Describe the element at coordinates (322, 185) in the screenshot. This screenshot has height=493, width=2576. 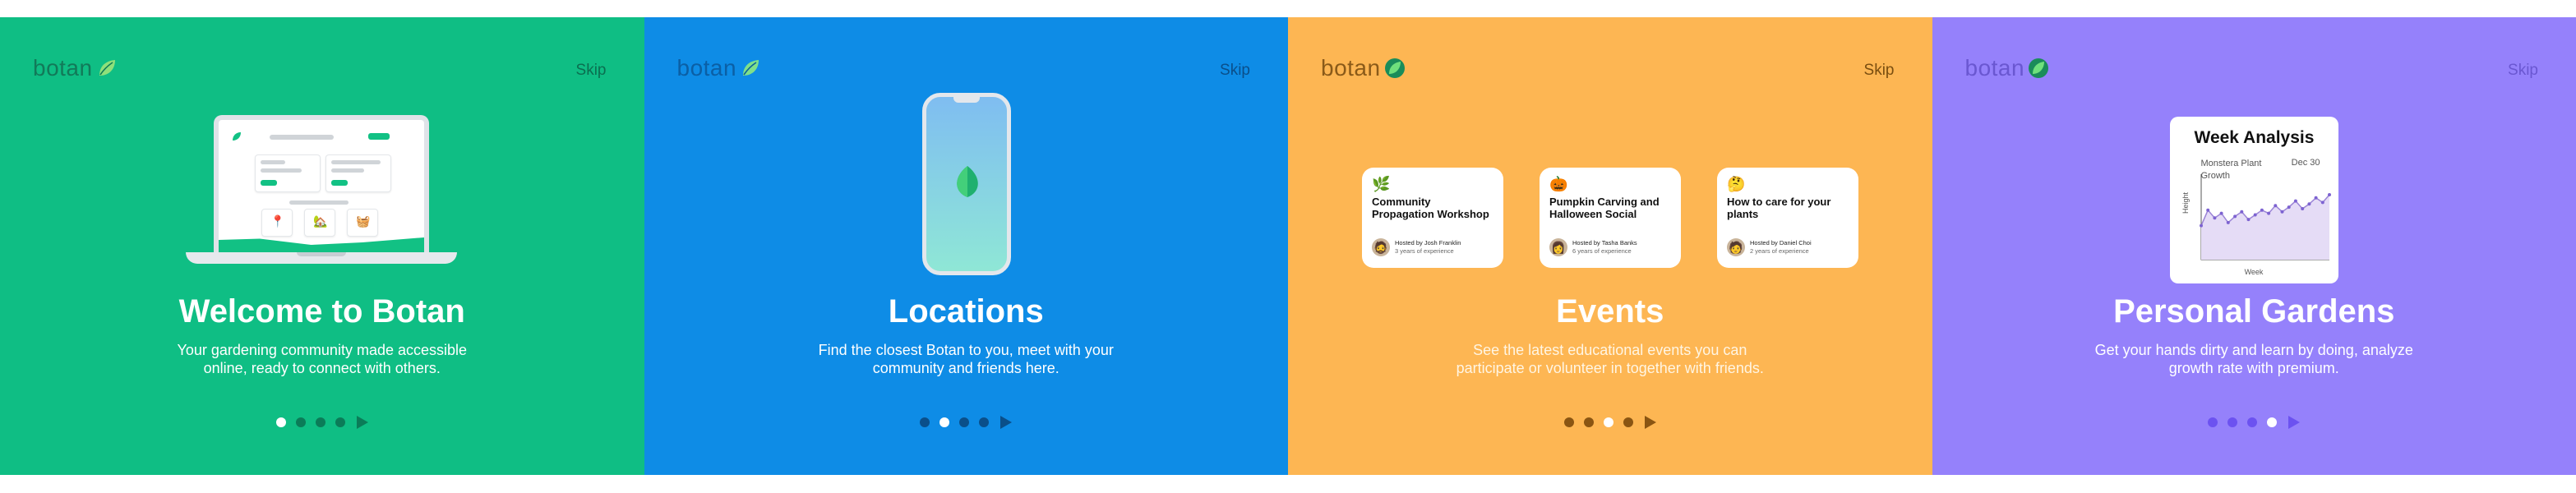
I see `laptop-screen: 📍 🏡 🧺` at that location.